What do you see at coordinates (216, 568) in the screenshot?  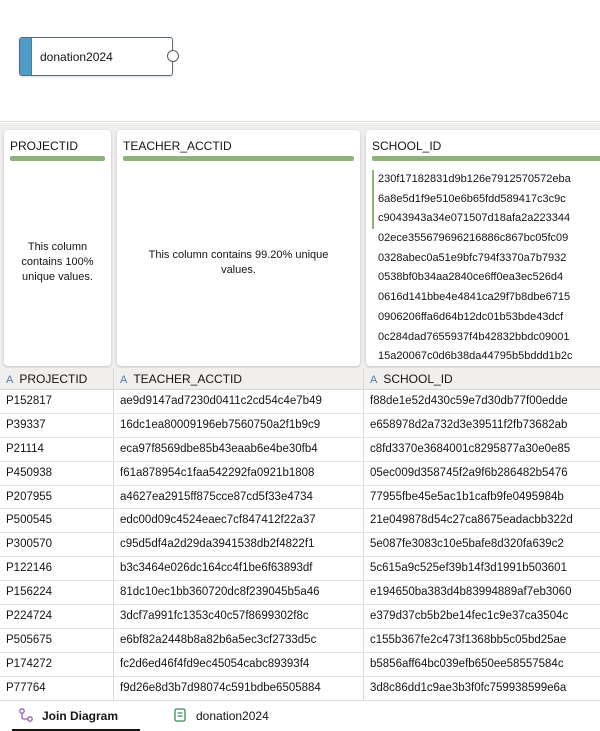 I see `table-cell: b3c3464e026dc164cc4f1be6f63893df` at bounding box center [216, 568].